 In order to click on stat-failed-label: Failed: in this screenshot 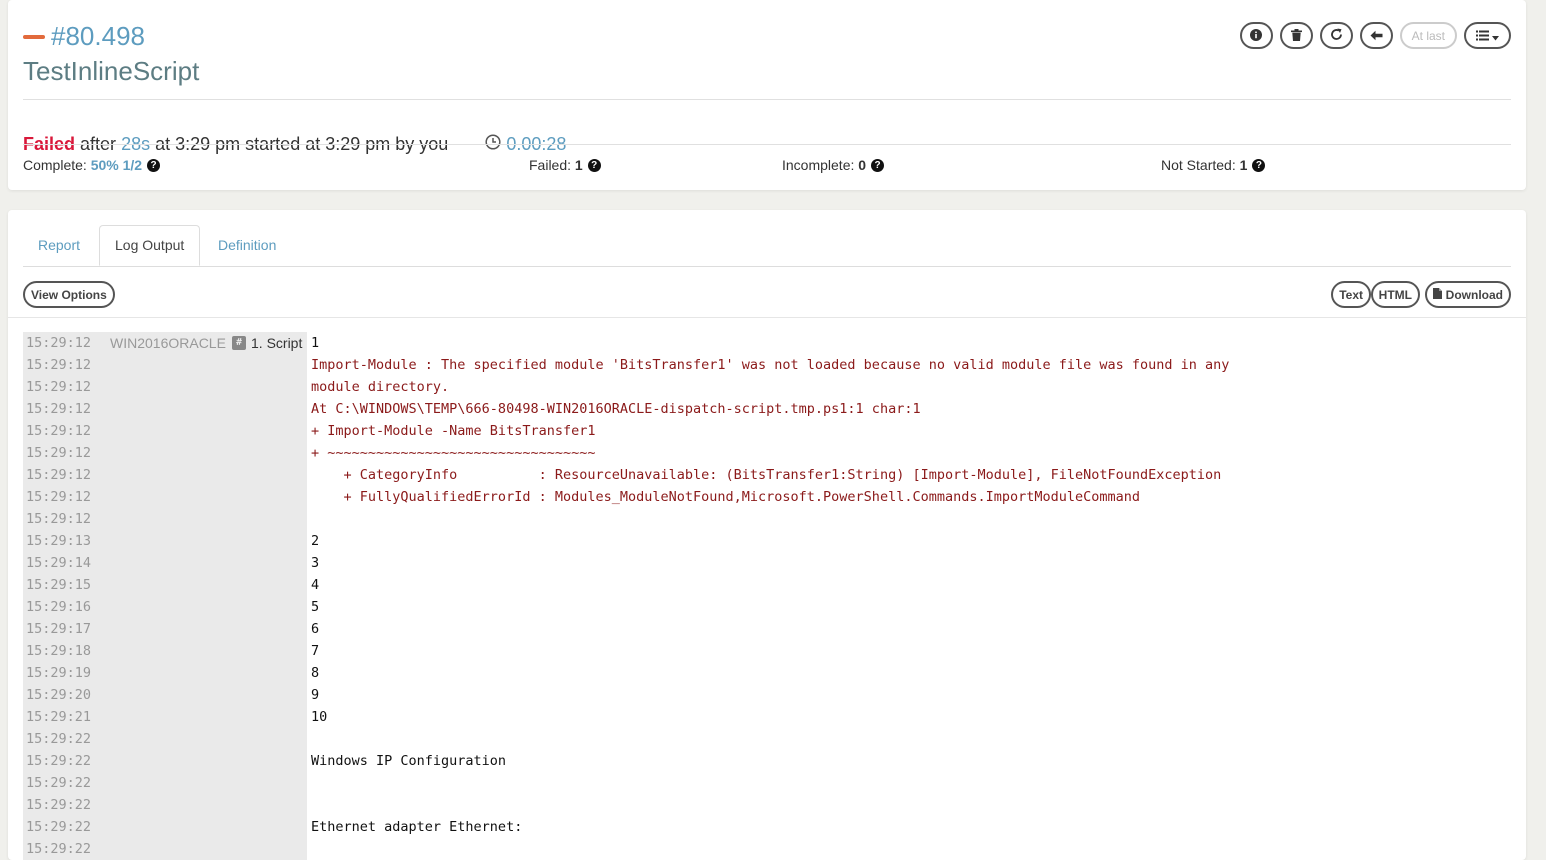, I will do `click(550, 165)`.